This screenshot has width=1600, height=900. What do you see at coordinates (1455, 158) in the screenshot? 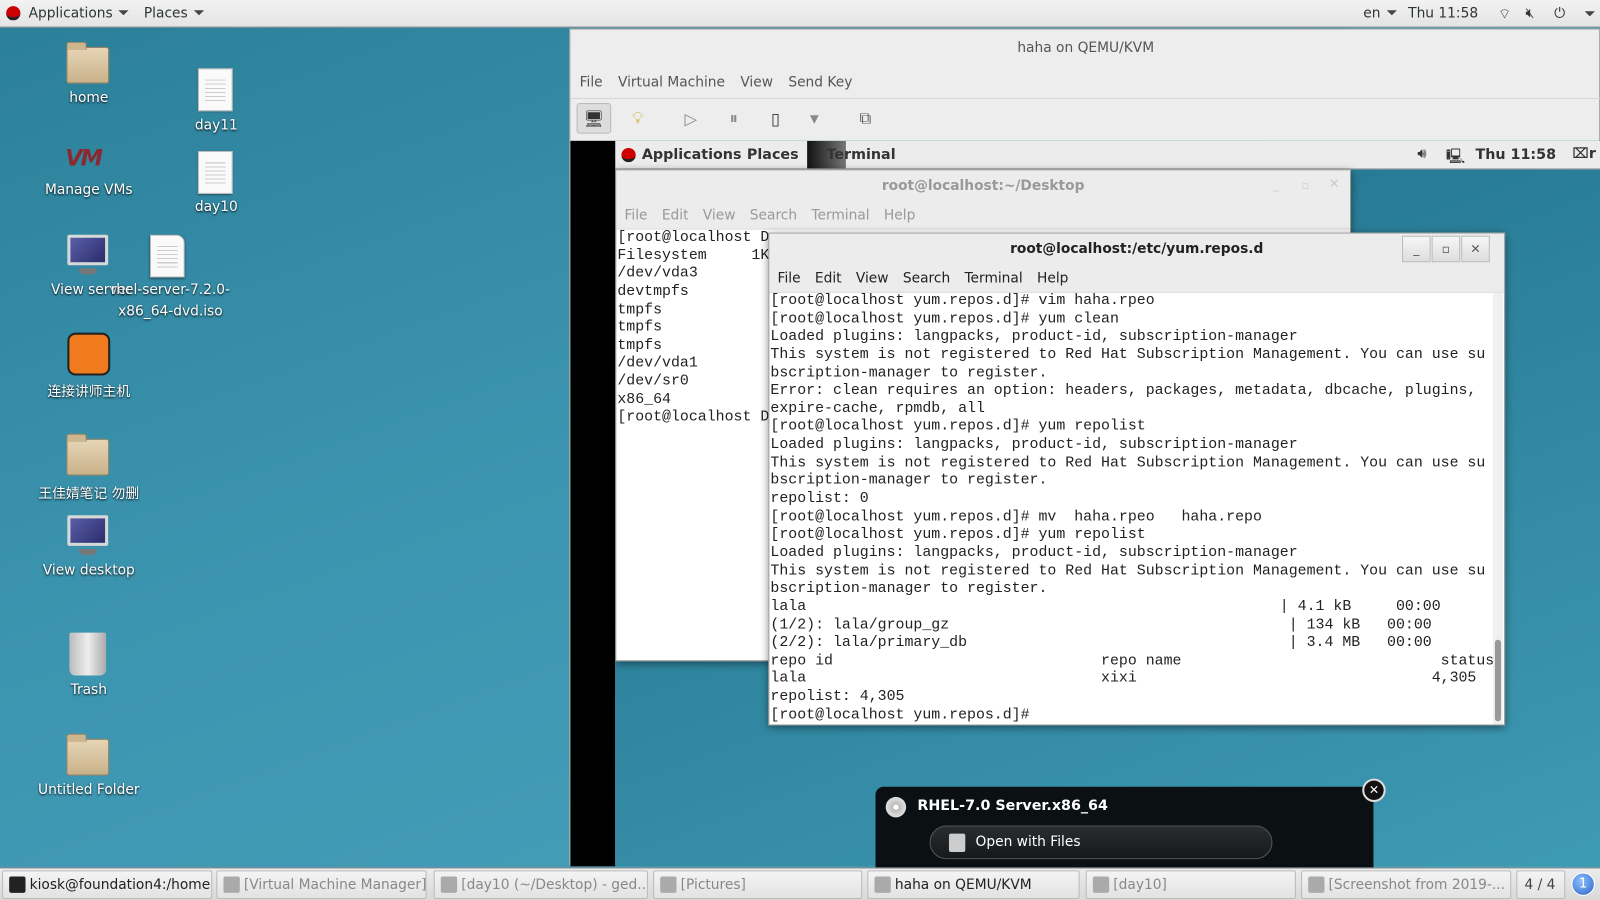
I see `guest-network-disconnected-icon: 🖳` at bounding box center [1455, 158].